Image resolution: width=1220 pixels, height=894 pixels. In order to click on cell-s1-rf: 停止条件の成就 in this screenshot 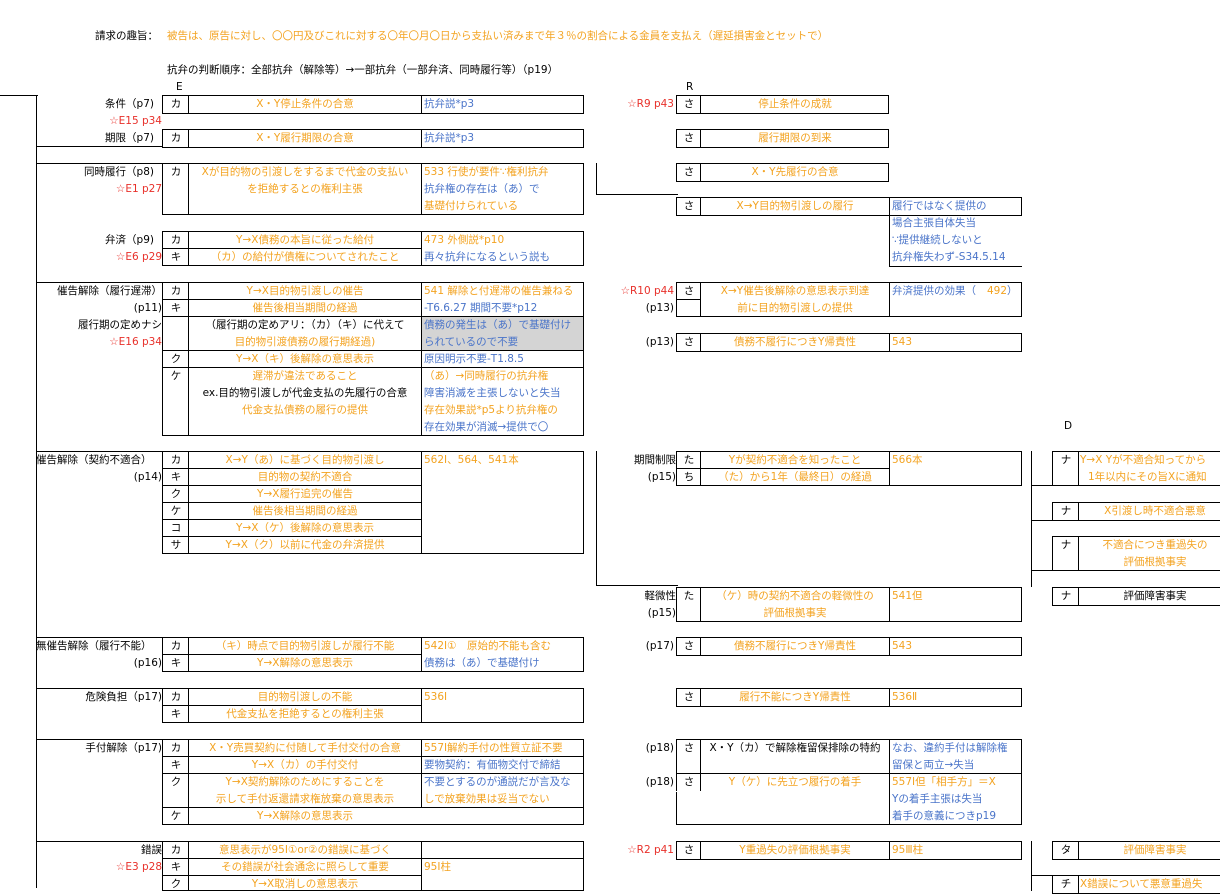, I will do `click(795, 104)`.